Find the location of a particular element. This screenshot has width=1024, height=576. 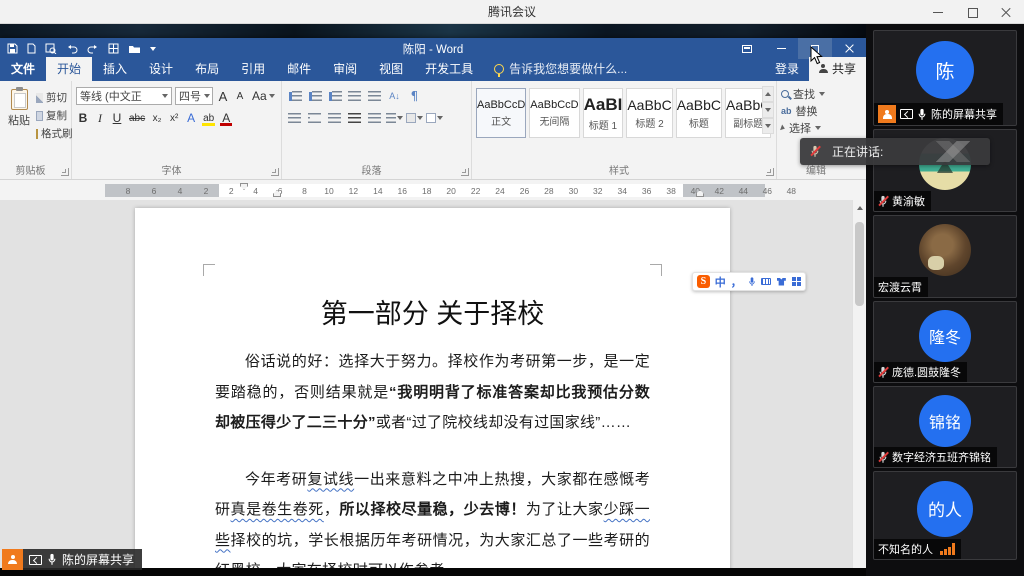

tab-file: 文件 is located at coordinates (23, 69).